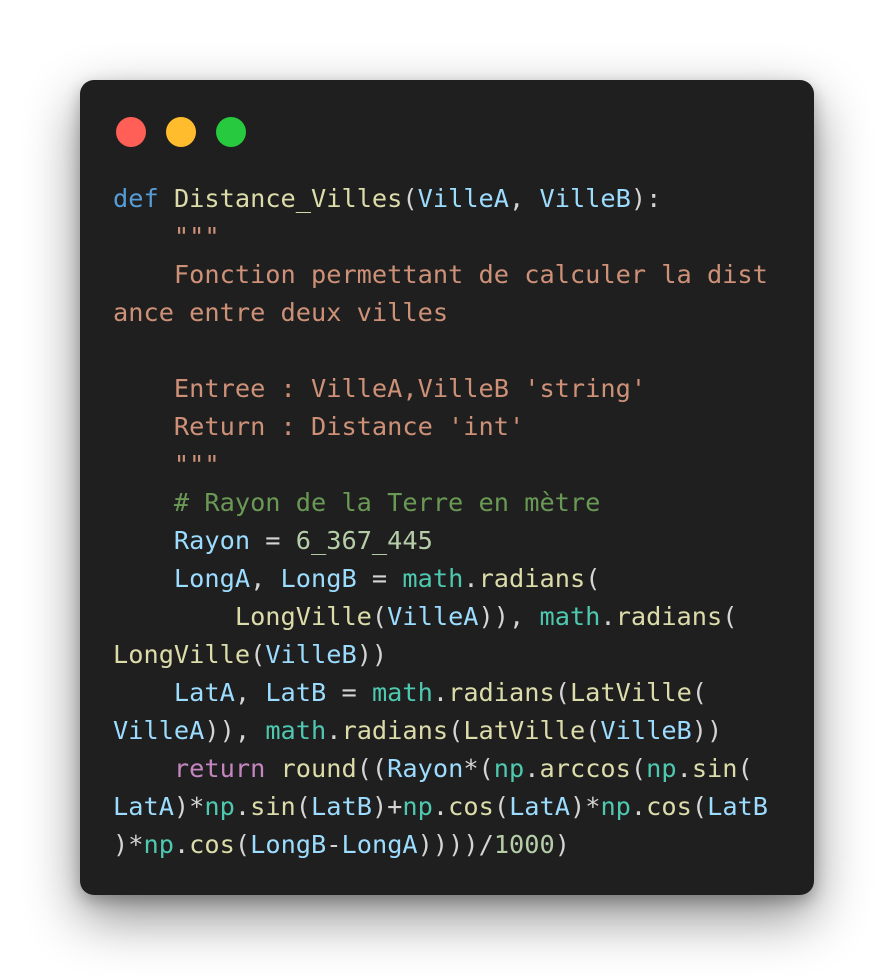 The width and height of the screenshot is (894, 976). I want to click on code-line: LongA, LongB = math.radians(, so click(440, 579).